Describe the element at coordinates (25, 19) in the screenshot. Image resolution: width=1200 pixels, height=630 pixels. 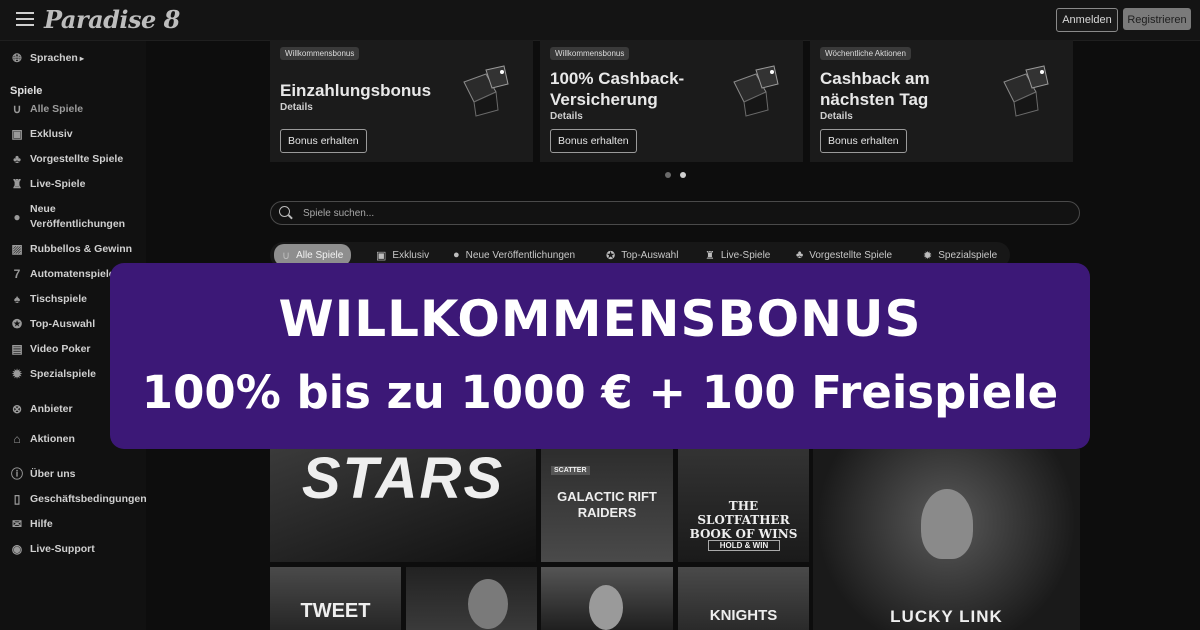
I see `menu-icon` at that location.